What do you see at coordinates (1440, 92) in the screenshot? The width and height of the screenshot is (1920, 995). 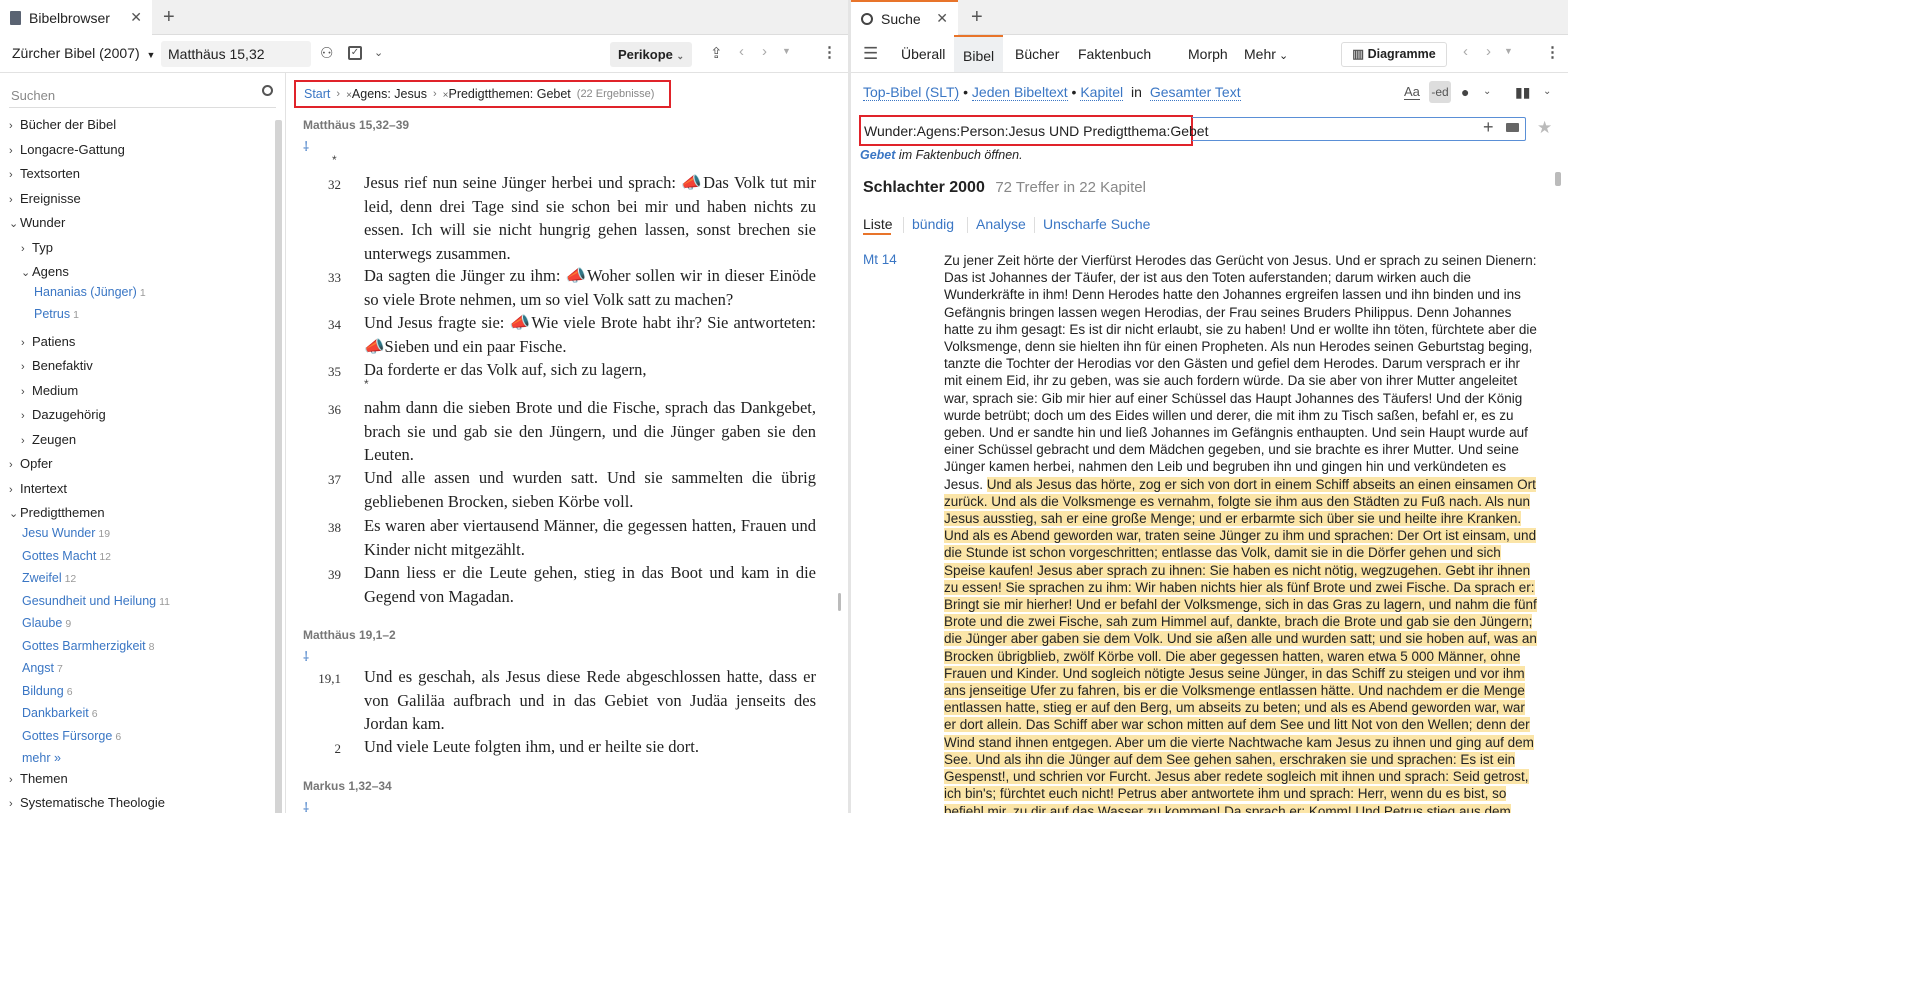 I see `morph-highlight-icon: -ed` at bounding box center [1440, 92].